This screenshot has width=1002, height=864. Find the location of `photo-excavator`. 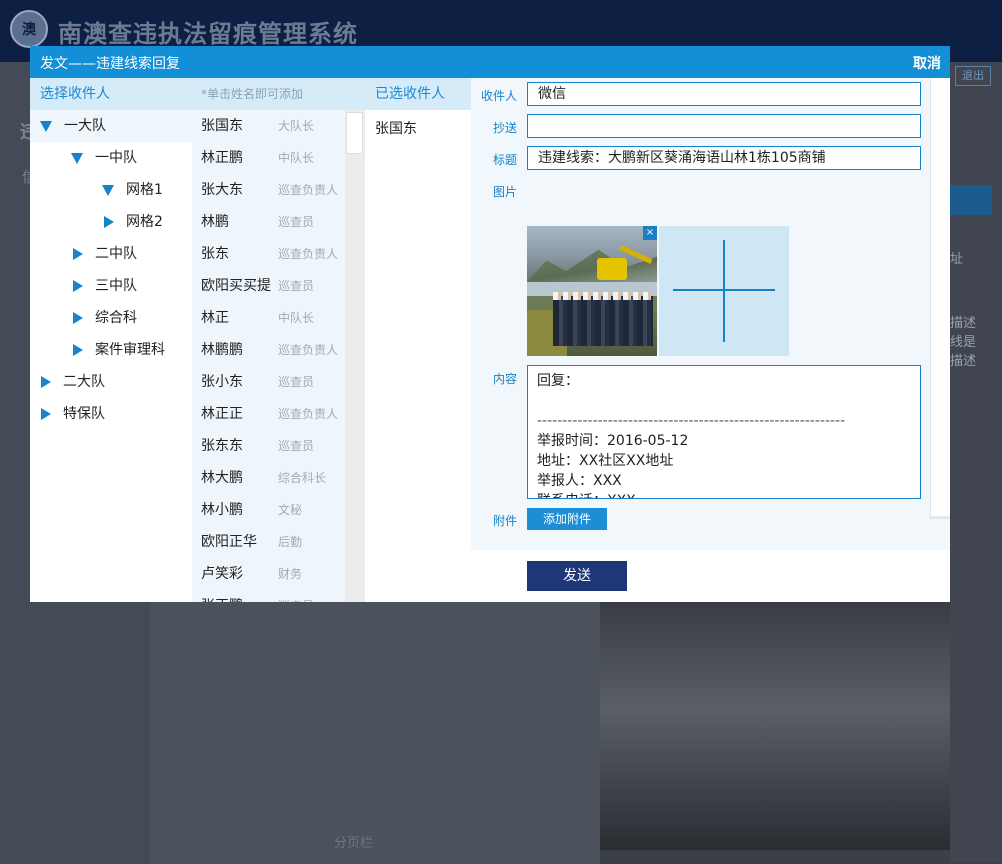

photo-excavator is located at coordinates (612, 269).